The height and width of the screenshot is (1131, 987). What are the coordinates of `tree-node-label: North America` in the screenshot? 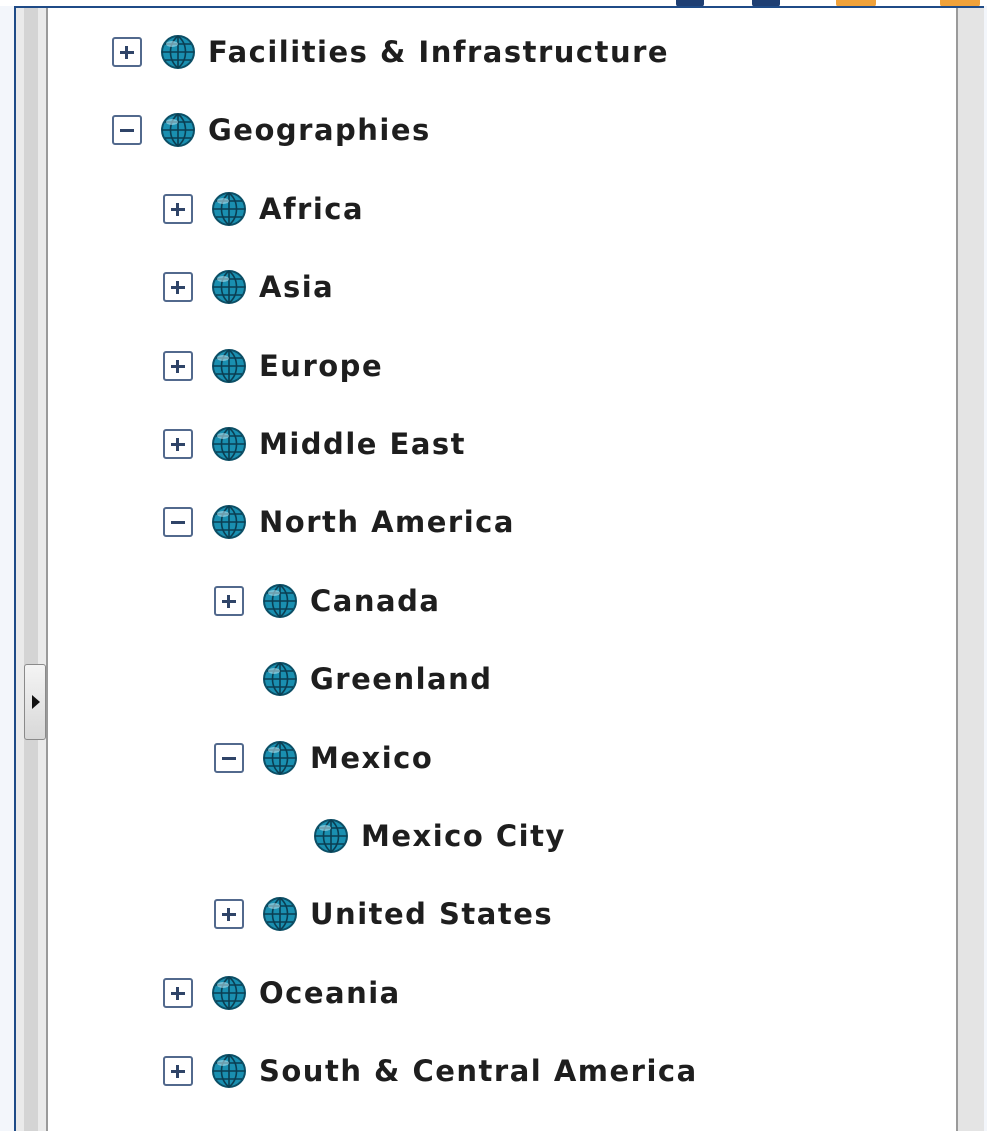 It's located at (387, 522).